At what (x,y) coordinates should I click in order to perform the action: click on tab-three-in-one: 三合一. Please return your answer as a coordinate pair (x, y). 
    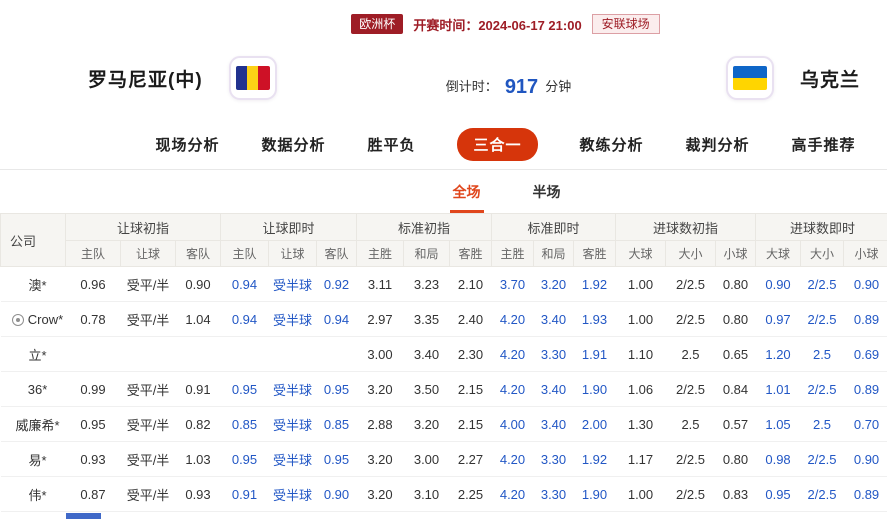
    Looking at the image, I should click on (497, 144).